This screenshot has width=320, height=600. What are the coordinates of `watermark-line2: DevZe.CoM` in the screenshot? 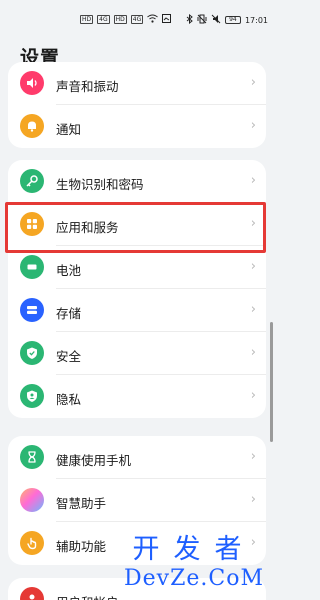 It's located at (194, 578).